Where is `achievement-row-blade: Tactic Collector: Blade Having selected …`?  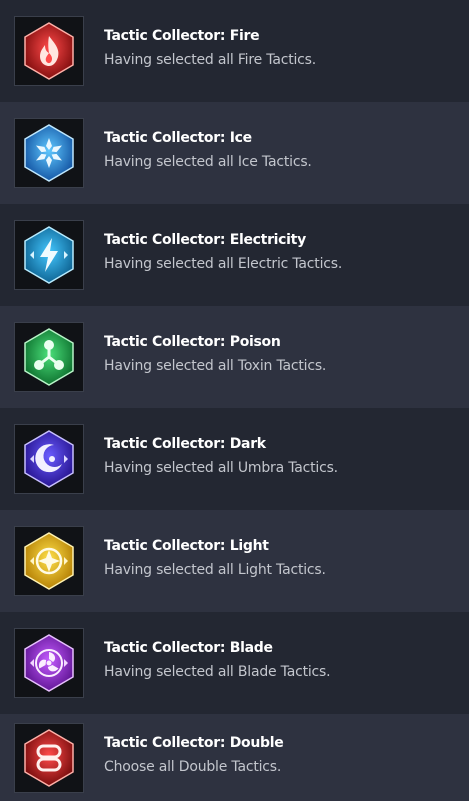
achievement-row-blade: Tactic Collector: Blade Having selected … is located at coordinates (234, 663).